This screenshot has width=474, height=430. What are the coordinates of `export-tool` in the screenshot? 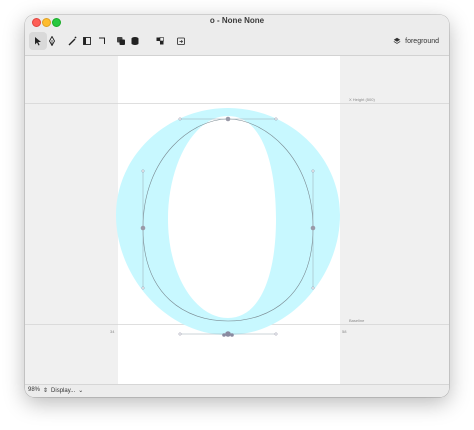 It's located at (181, 41).